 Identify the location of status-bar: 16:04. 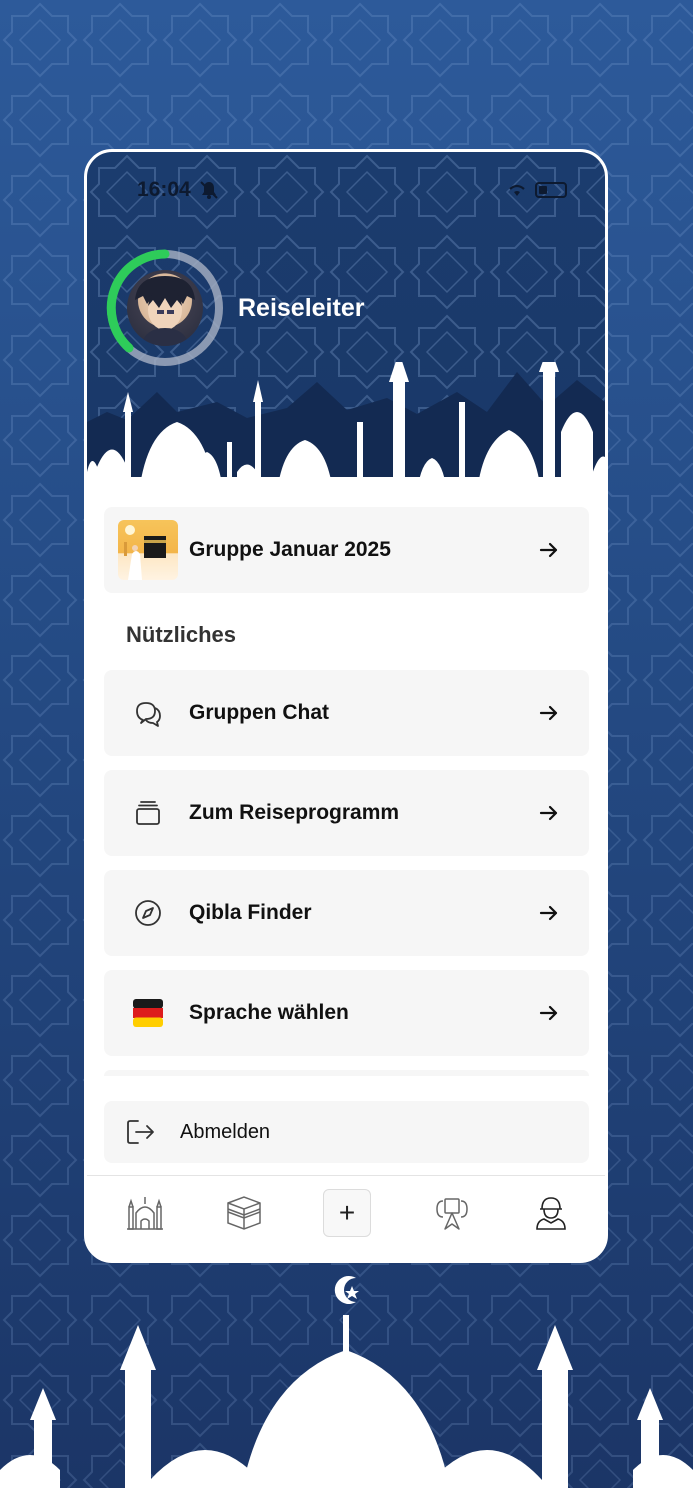
(352, 190).